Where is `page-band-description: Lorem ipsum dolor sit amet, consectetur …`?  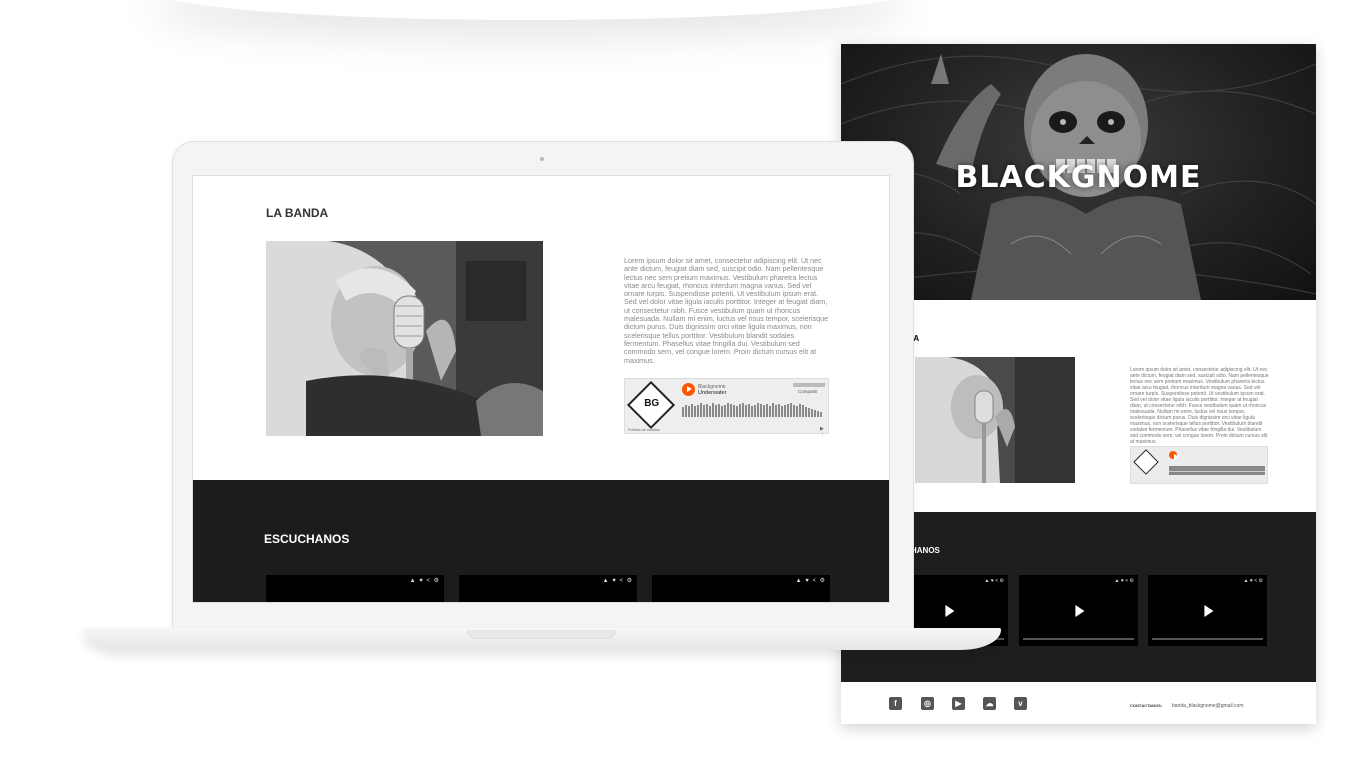 page-band-description: Lorem ipsum dolor sit amet, consectetur … is located at coordinates (1199, 406).